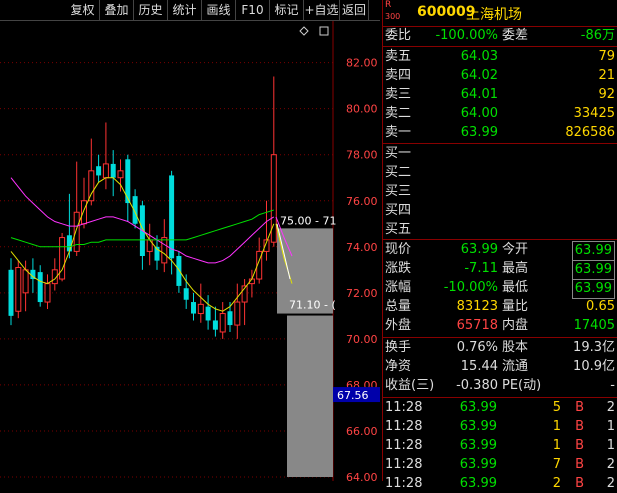 This screenshot has width=617, height=493. What do you see at coordinates (515, 35) in the screenshot?
I see `weicha-label: 委差` at bounding box center [515, 35].